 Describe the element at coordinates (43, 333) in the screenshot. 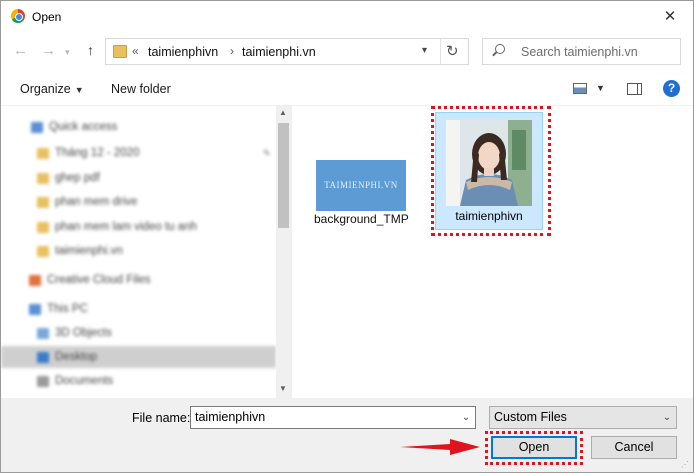

I see `cube-icon` at that location.